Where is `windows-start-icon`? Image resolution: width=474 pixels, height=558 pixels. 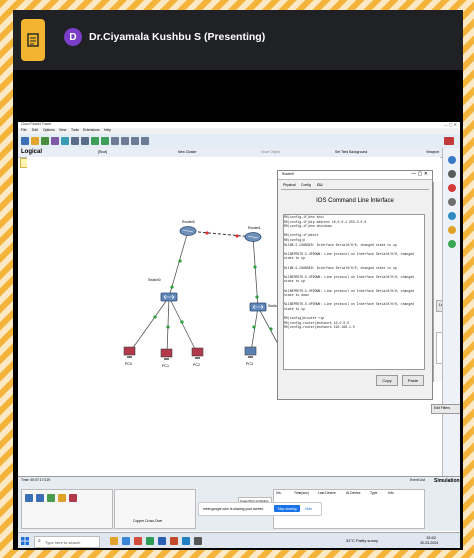 windows-start-icon is located at coordinates (25, 541).